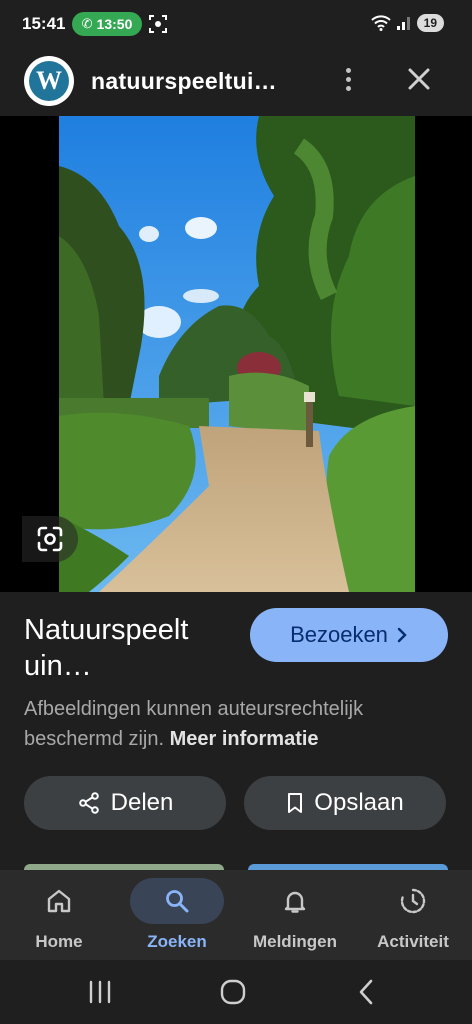 Image resolution: width=472 pixels, height=1024 pixels. What do you see at coordinates (430, 23) in the screenshot?
I see `battery-indicator: 19` at bounding box center [430, 23].